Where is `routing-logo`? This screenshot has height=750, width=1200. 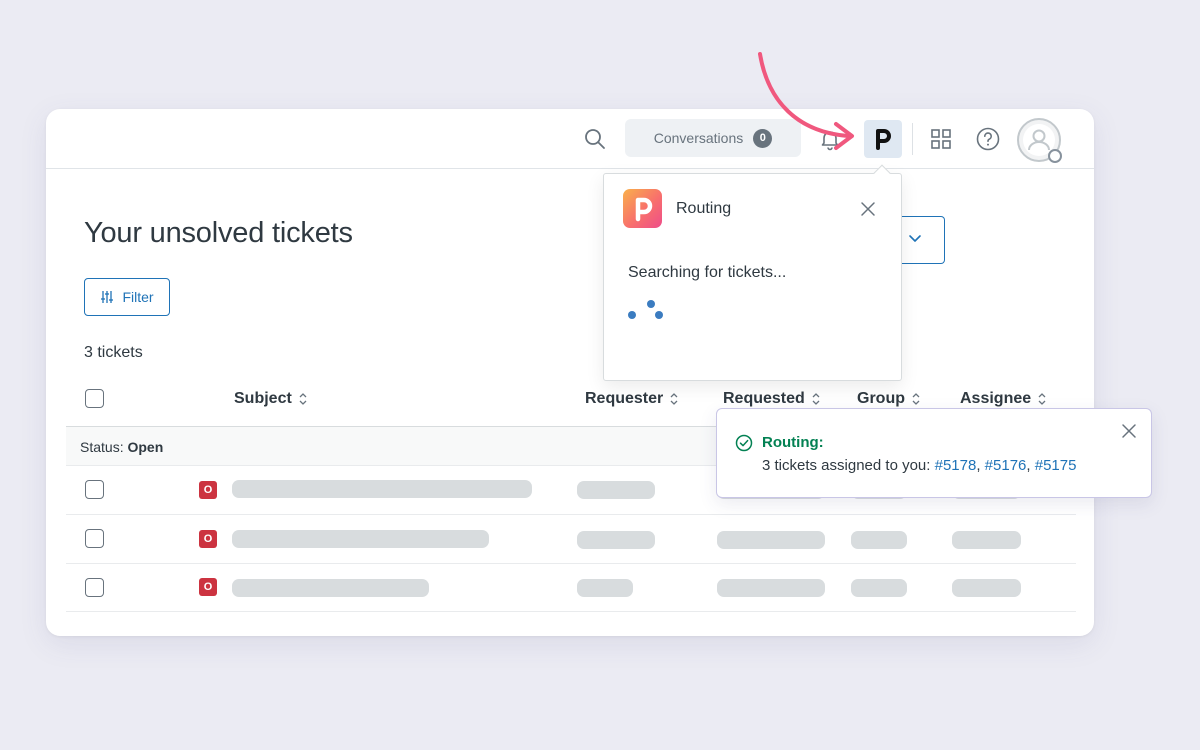 routing-logo is located at coordinates (642, 208).